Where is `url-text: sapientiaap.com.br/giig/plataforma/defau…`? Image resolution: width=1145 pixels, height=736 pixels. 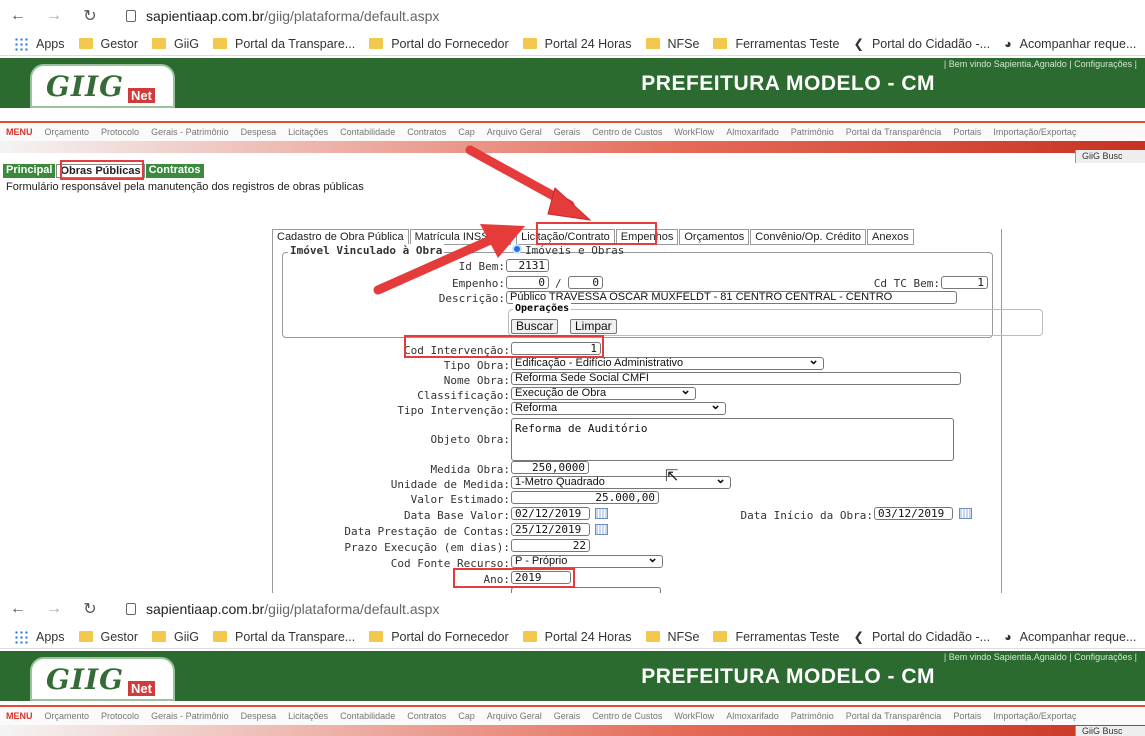 url-text: sapientiaap.com.br/giig/plataforma/defau… is located at coordinates (282, 609).